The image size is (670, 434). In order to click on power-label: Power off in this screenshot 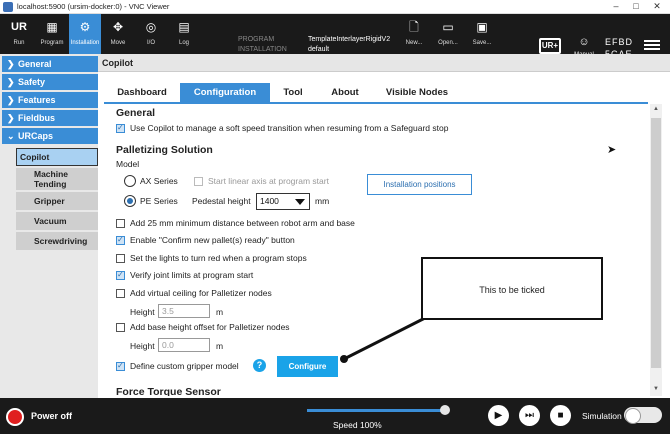, I will do `click(52, 416)`.